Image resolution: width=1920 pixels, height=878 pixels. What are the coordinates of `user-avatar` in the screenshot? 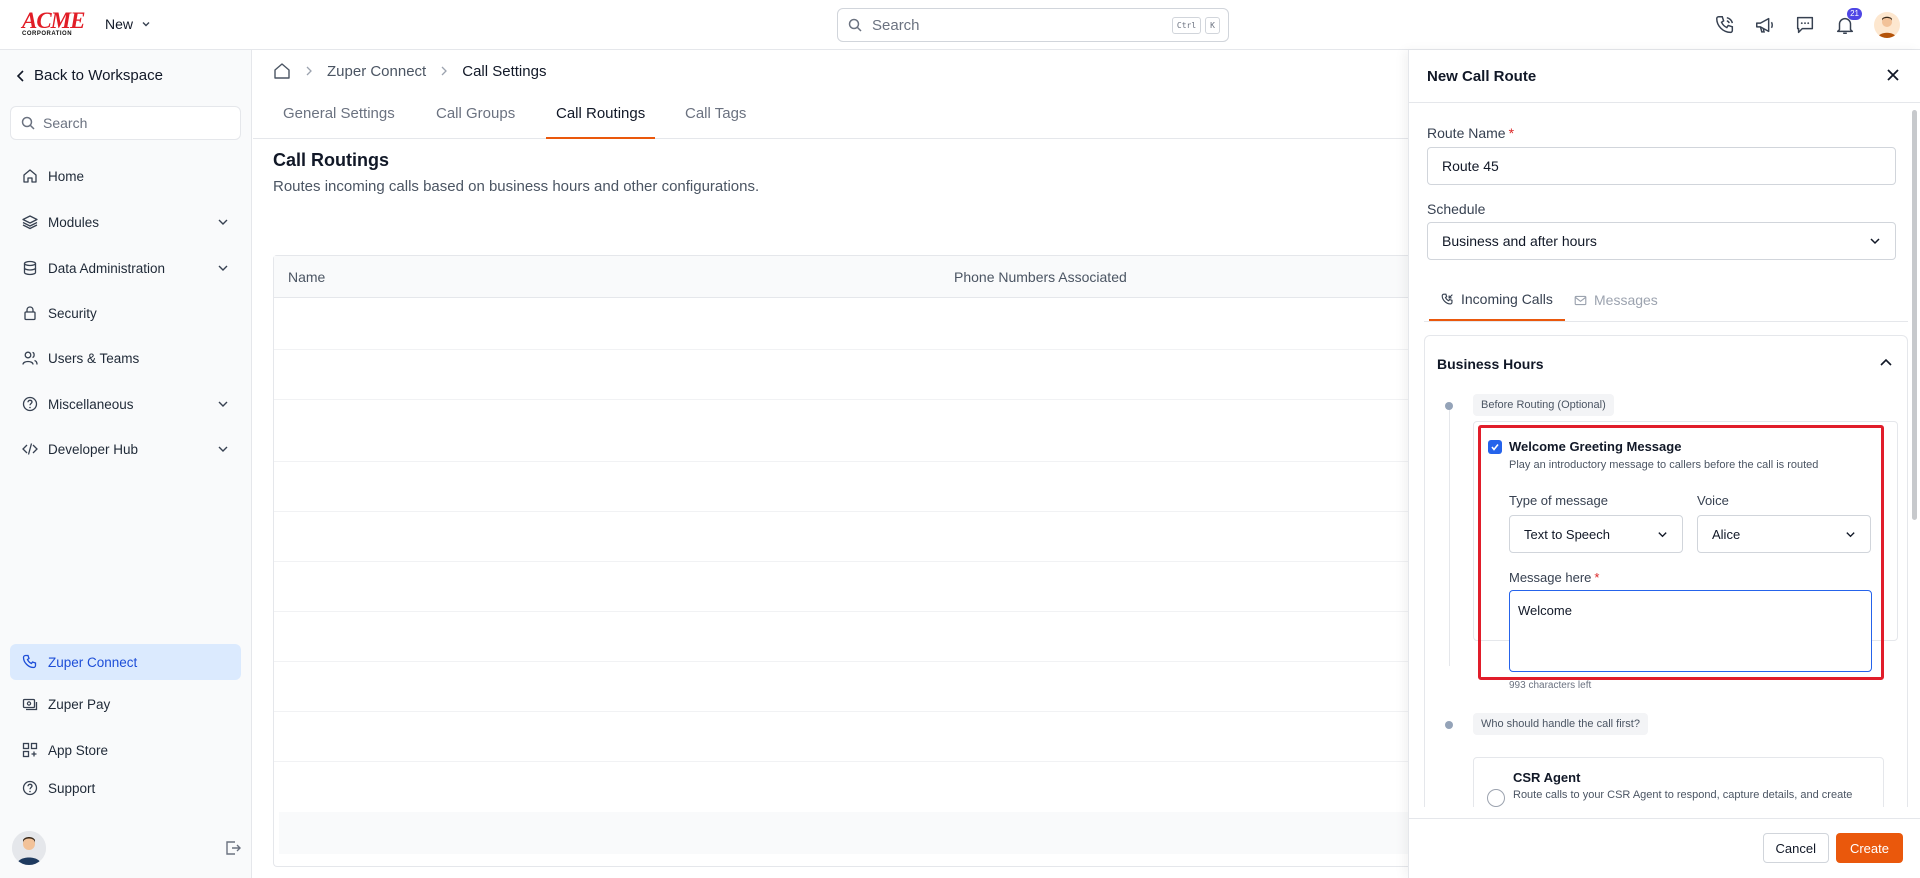 It's located at (1887, 25).